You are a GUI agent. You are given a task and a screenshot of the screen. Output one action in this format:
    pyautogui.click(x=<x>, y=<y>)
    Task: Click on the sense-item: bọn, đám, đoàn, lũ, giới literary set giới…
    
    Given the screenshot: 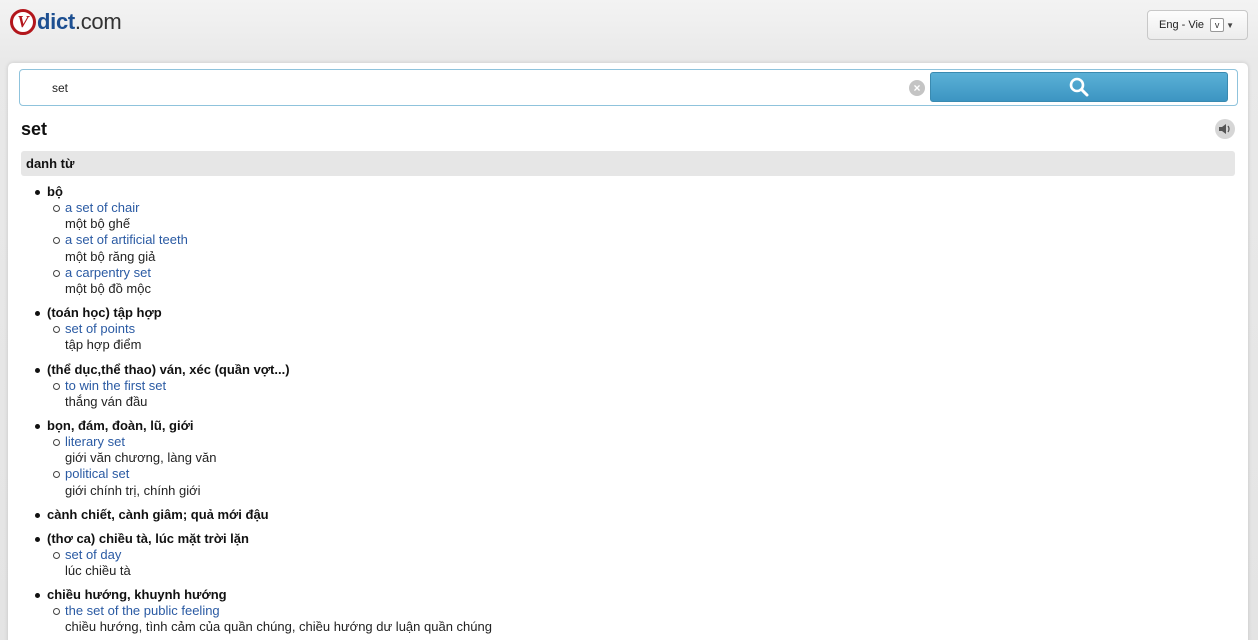 What is the action you would take?
    pyautogui.click(x=616, y=458)
    